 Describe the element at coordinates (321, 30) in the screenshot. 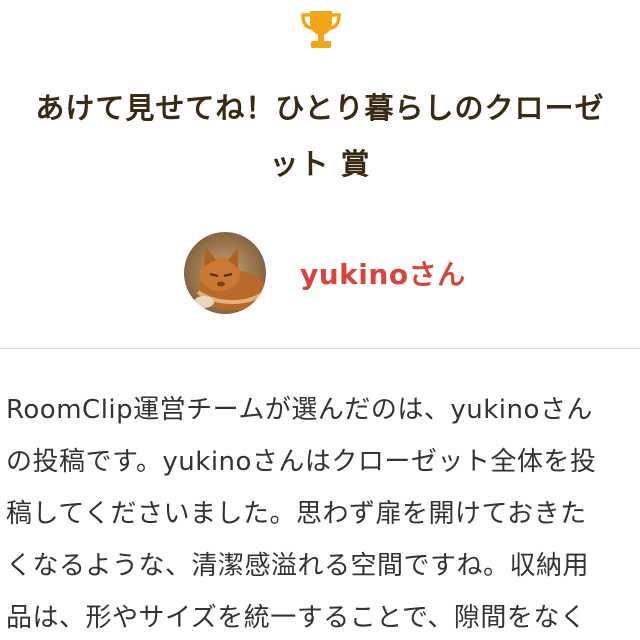

I see `trophy-icon` at that location.